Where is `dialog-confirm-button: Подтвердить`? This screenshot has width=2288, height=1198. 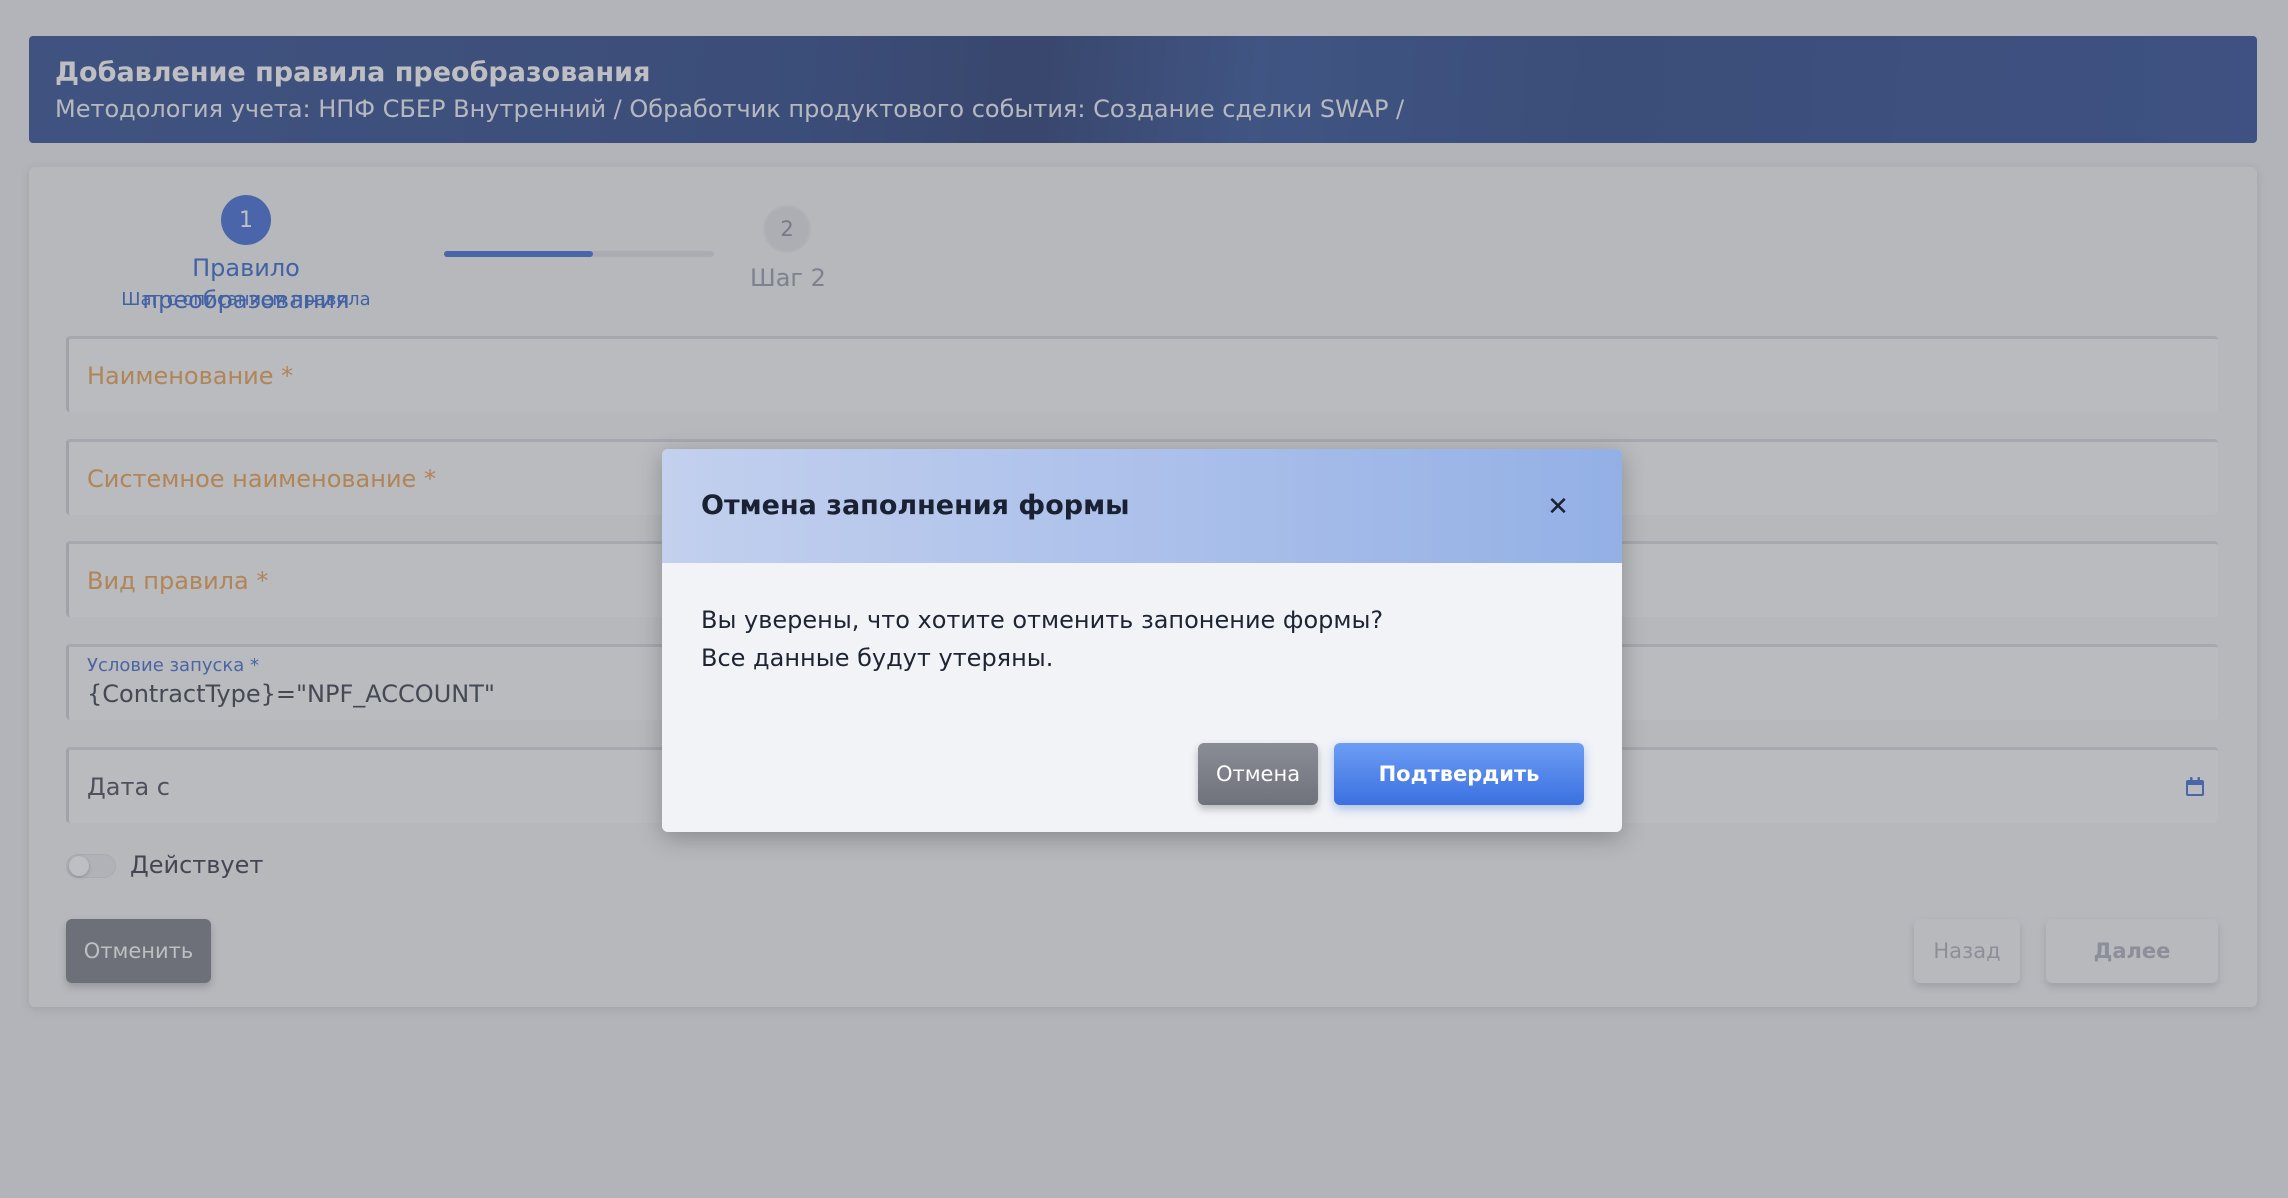
dialog-confirm-button: Подтвердить is located at coordinates (1459, 774).